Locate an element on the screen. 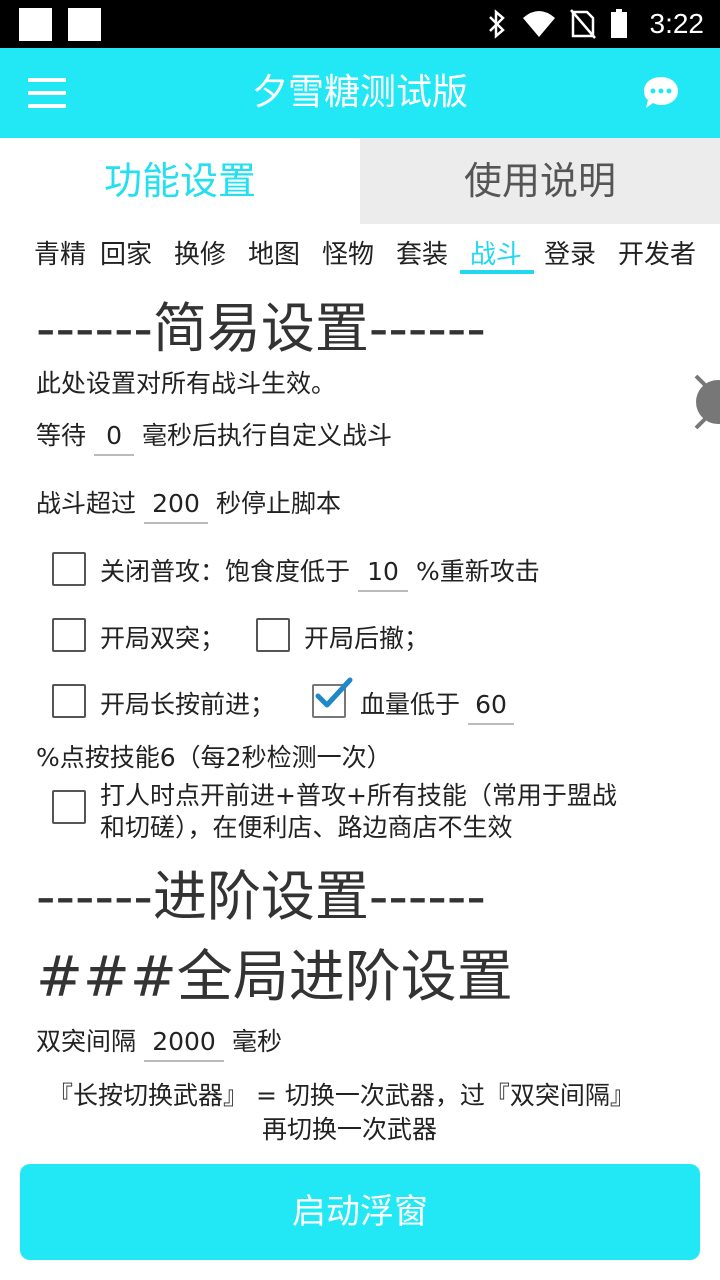 The width and height of the screenshot is (720, 1280). interval-prefix: 双突间隔 is located at coordinates (86, 1041).